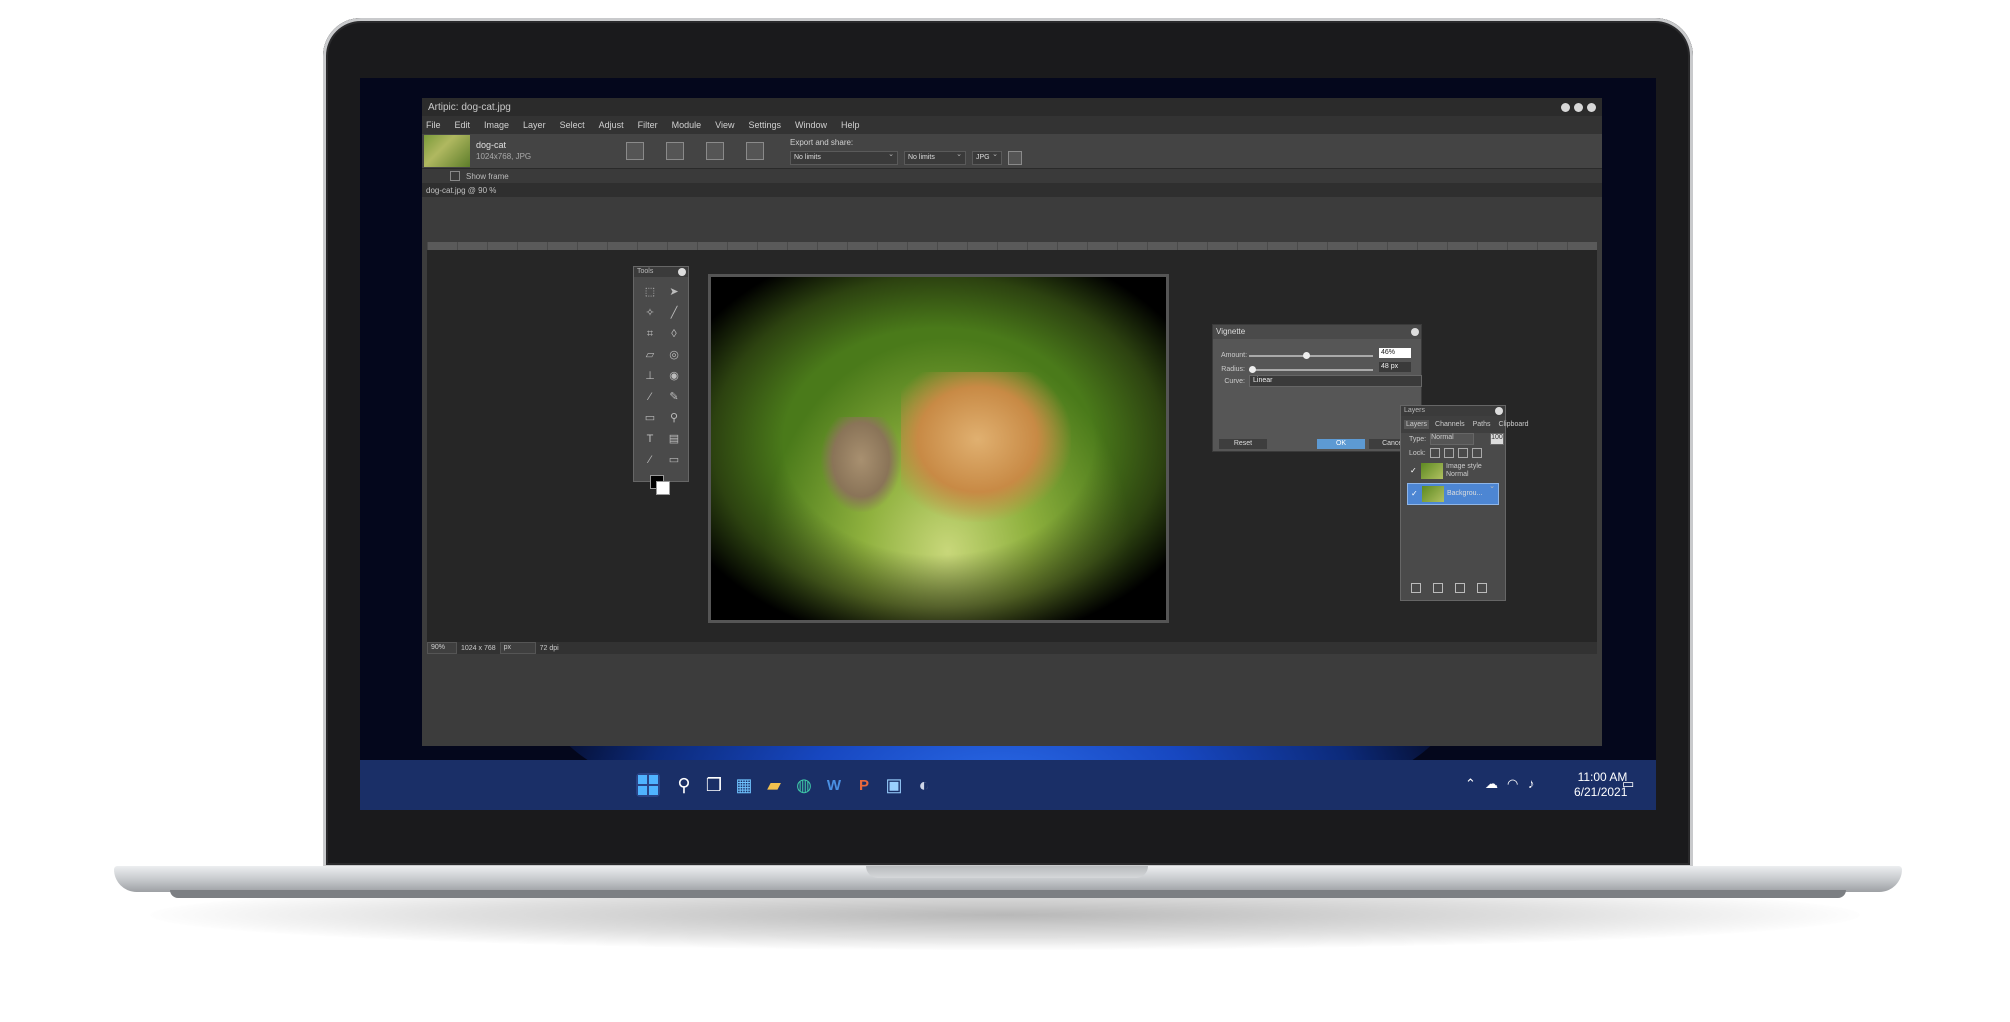 Image resolution: width=2010 pixels, height=1022 pixels. Describe the element at coordinates (674, 439) in the screenshot. I see `fill-tool-icon: ▤` at that location.